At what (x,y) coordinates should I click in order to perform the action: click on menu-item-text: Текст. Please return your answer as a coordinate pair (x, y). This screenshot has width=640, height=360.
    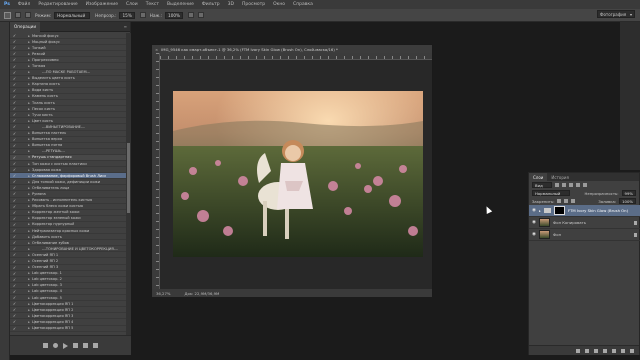
    Looking at the image, I should click on (152, 4).